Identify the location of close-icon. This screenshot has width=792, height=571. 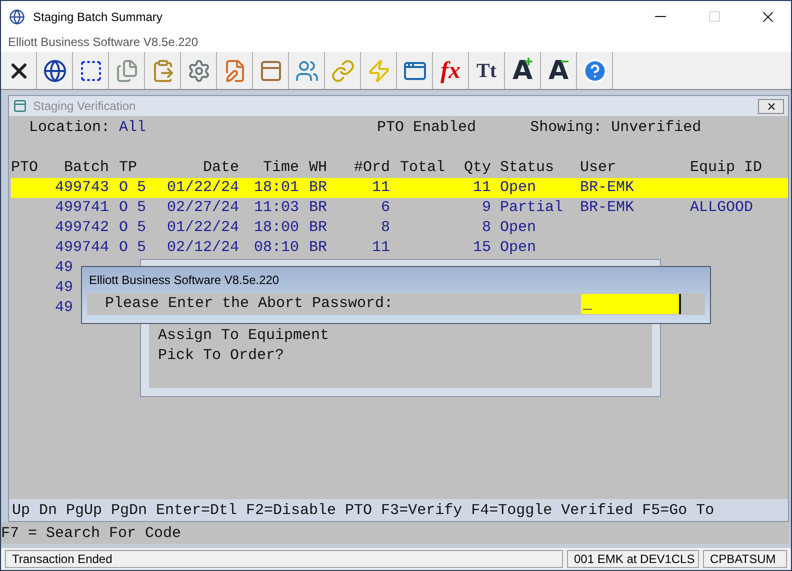
(771, 106).